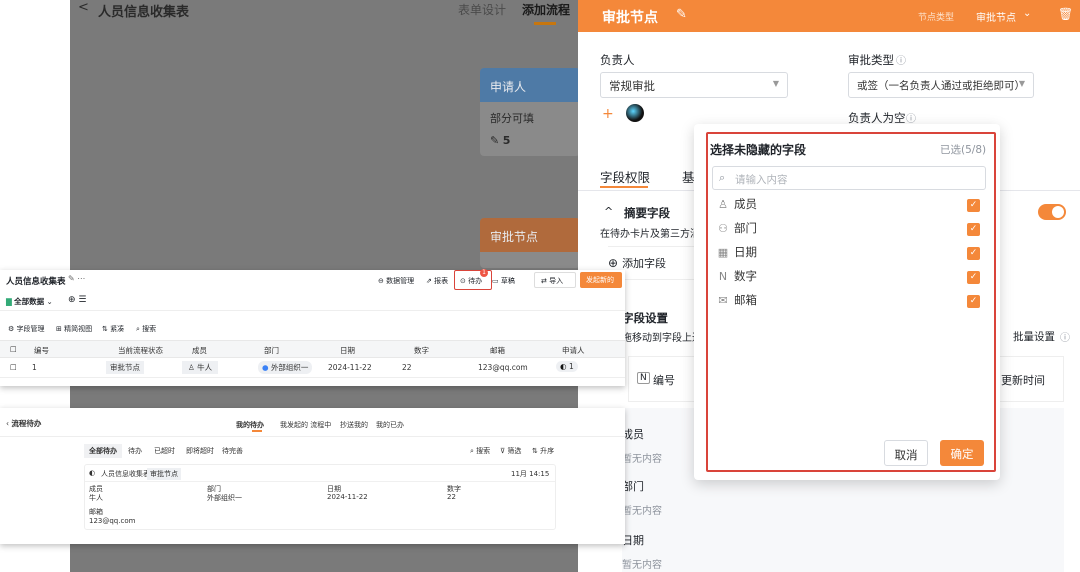 The width and height of the screenshot is (1080, 572). What do you see at coordinates (625, 176) in the screenshot?
I see `tab-field-permission: 字段权限` at bounding box center [625, 176].